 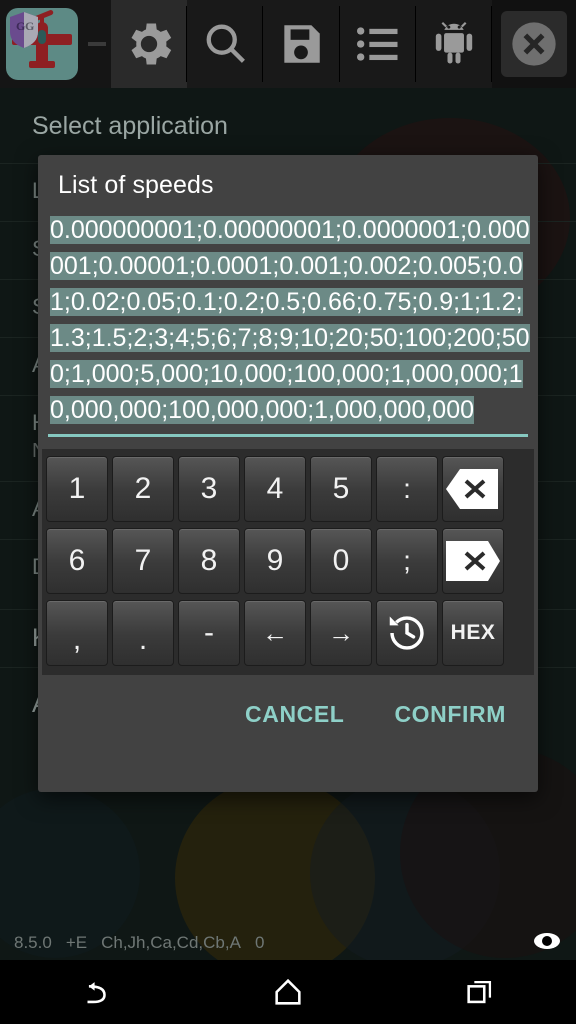 I want to click on android-icon, so click(x=454, y=43).